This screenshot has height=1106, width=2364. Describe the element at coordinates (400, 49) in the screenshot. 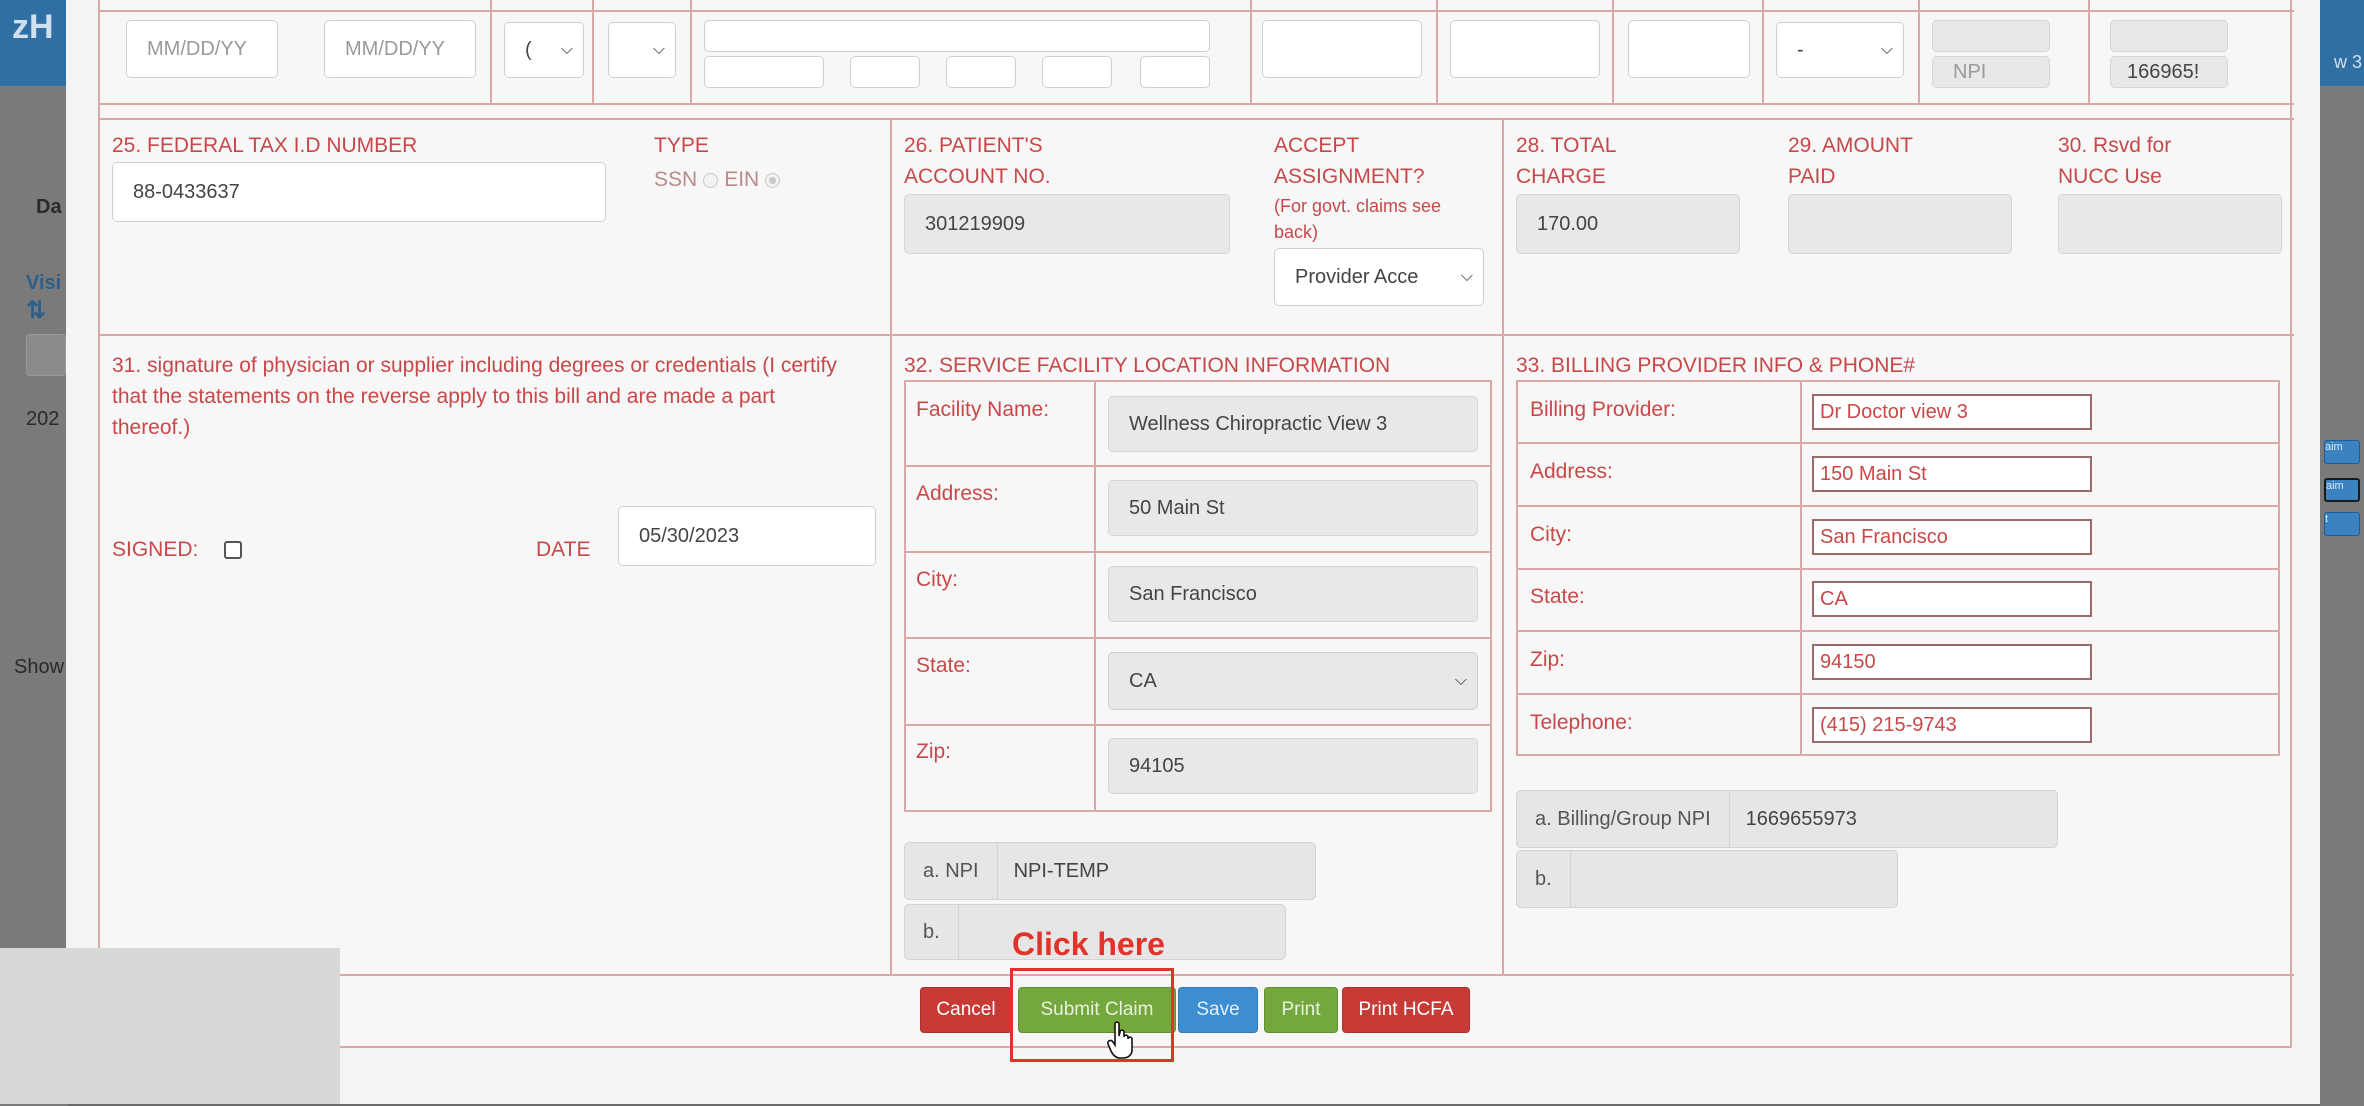

I see `service-date-to: MM/DD/YY` at that location.